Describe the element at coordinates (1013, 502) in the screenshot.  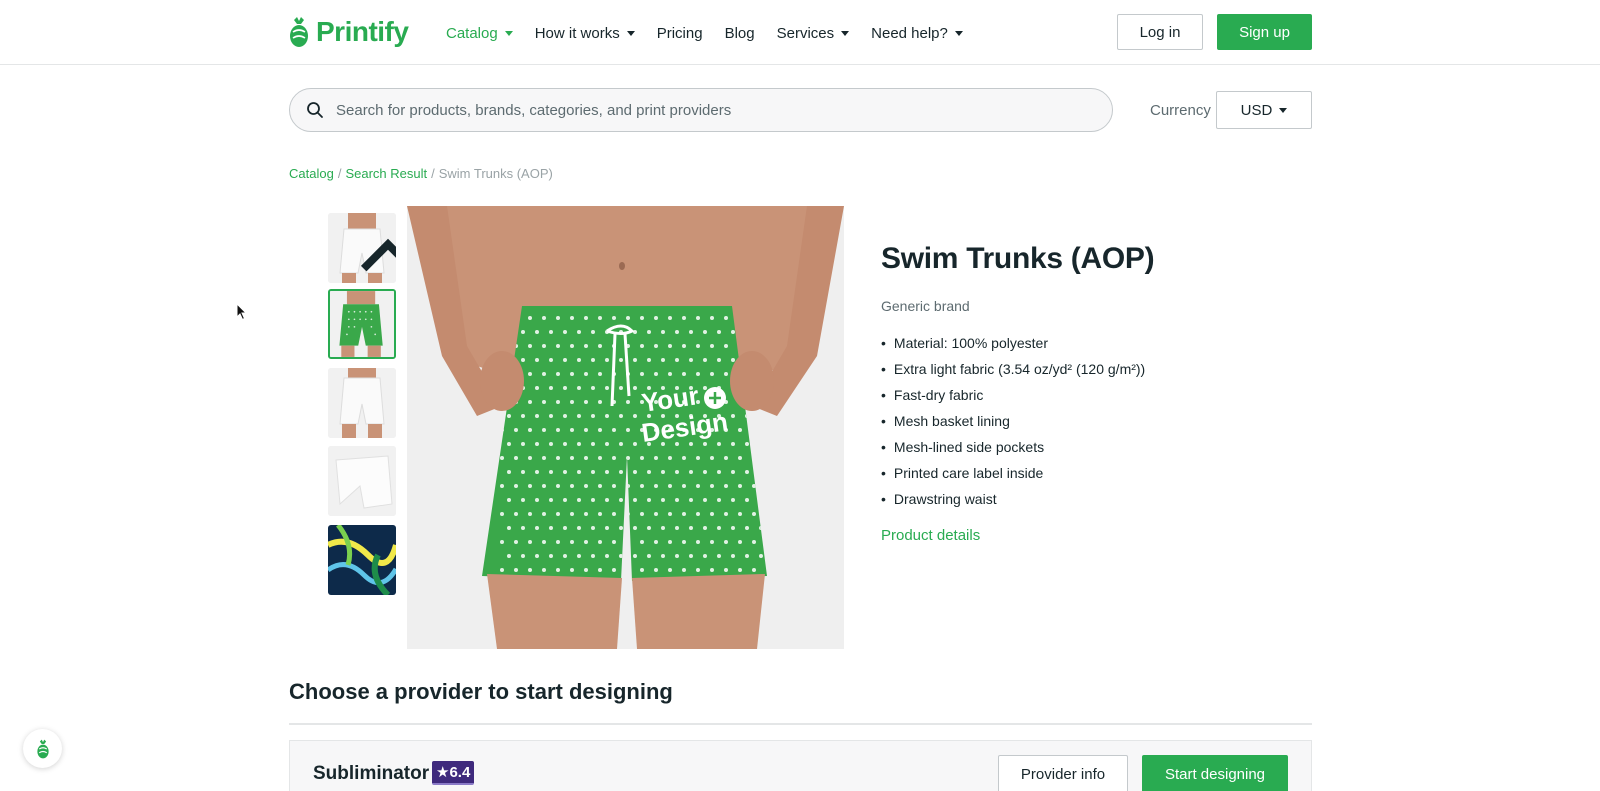
I see `feature-item: Drawstring waist` at that location.